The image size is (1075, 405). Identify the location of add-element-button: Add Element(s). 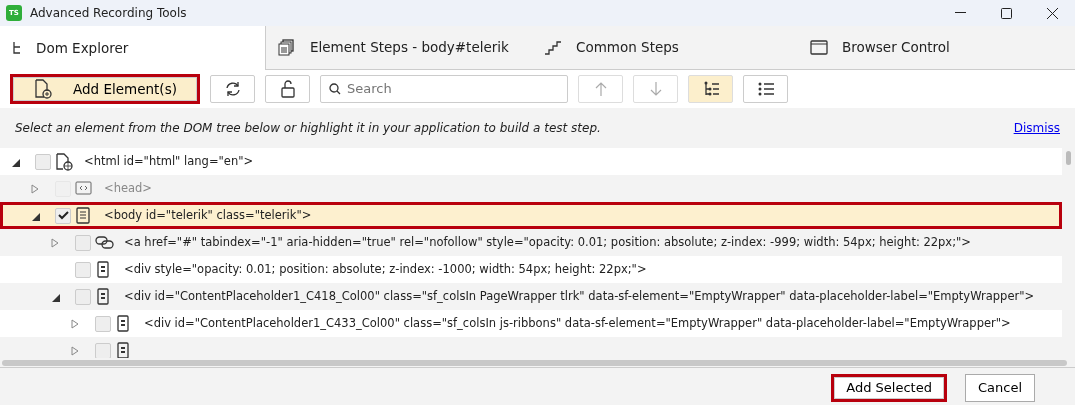
(105, 89).